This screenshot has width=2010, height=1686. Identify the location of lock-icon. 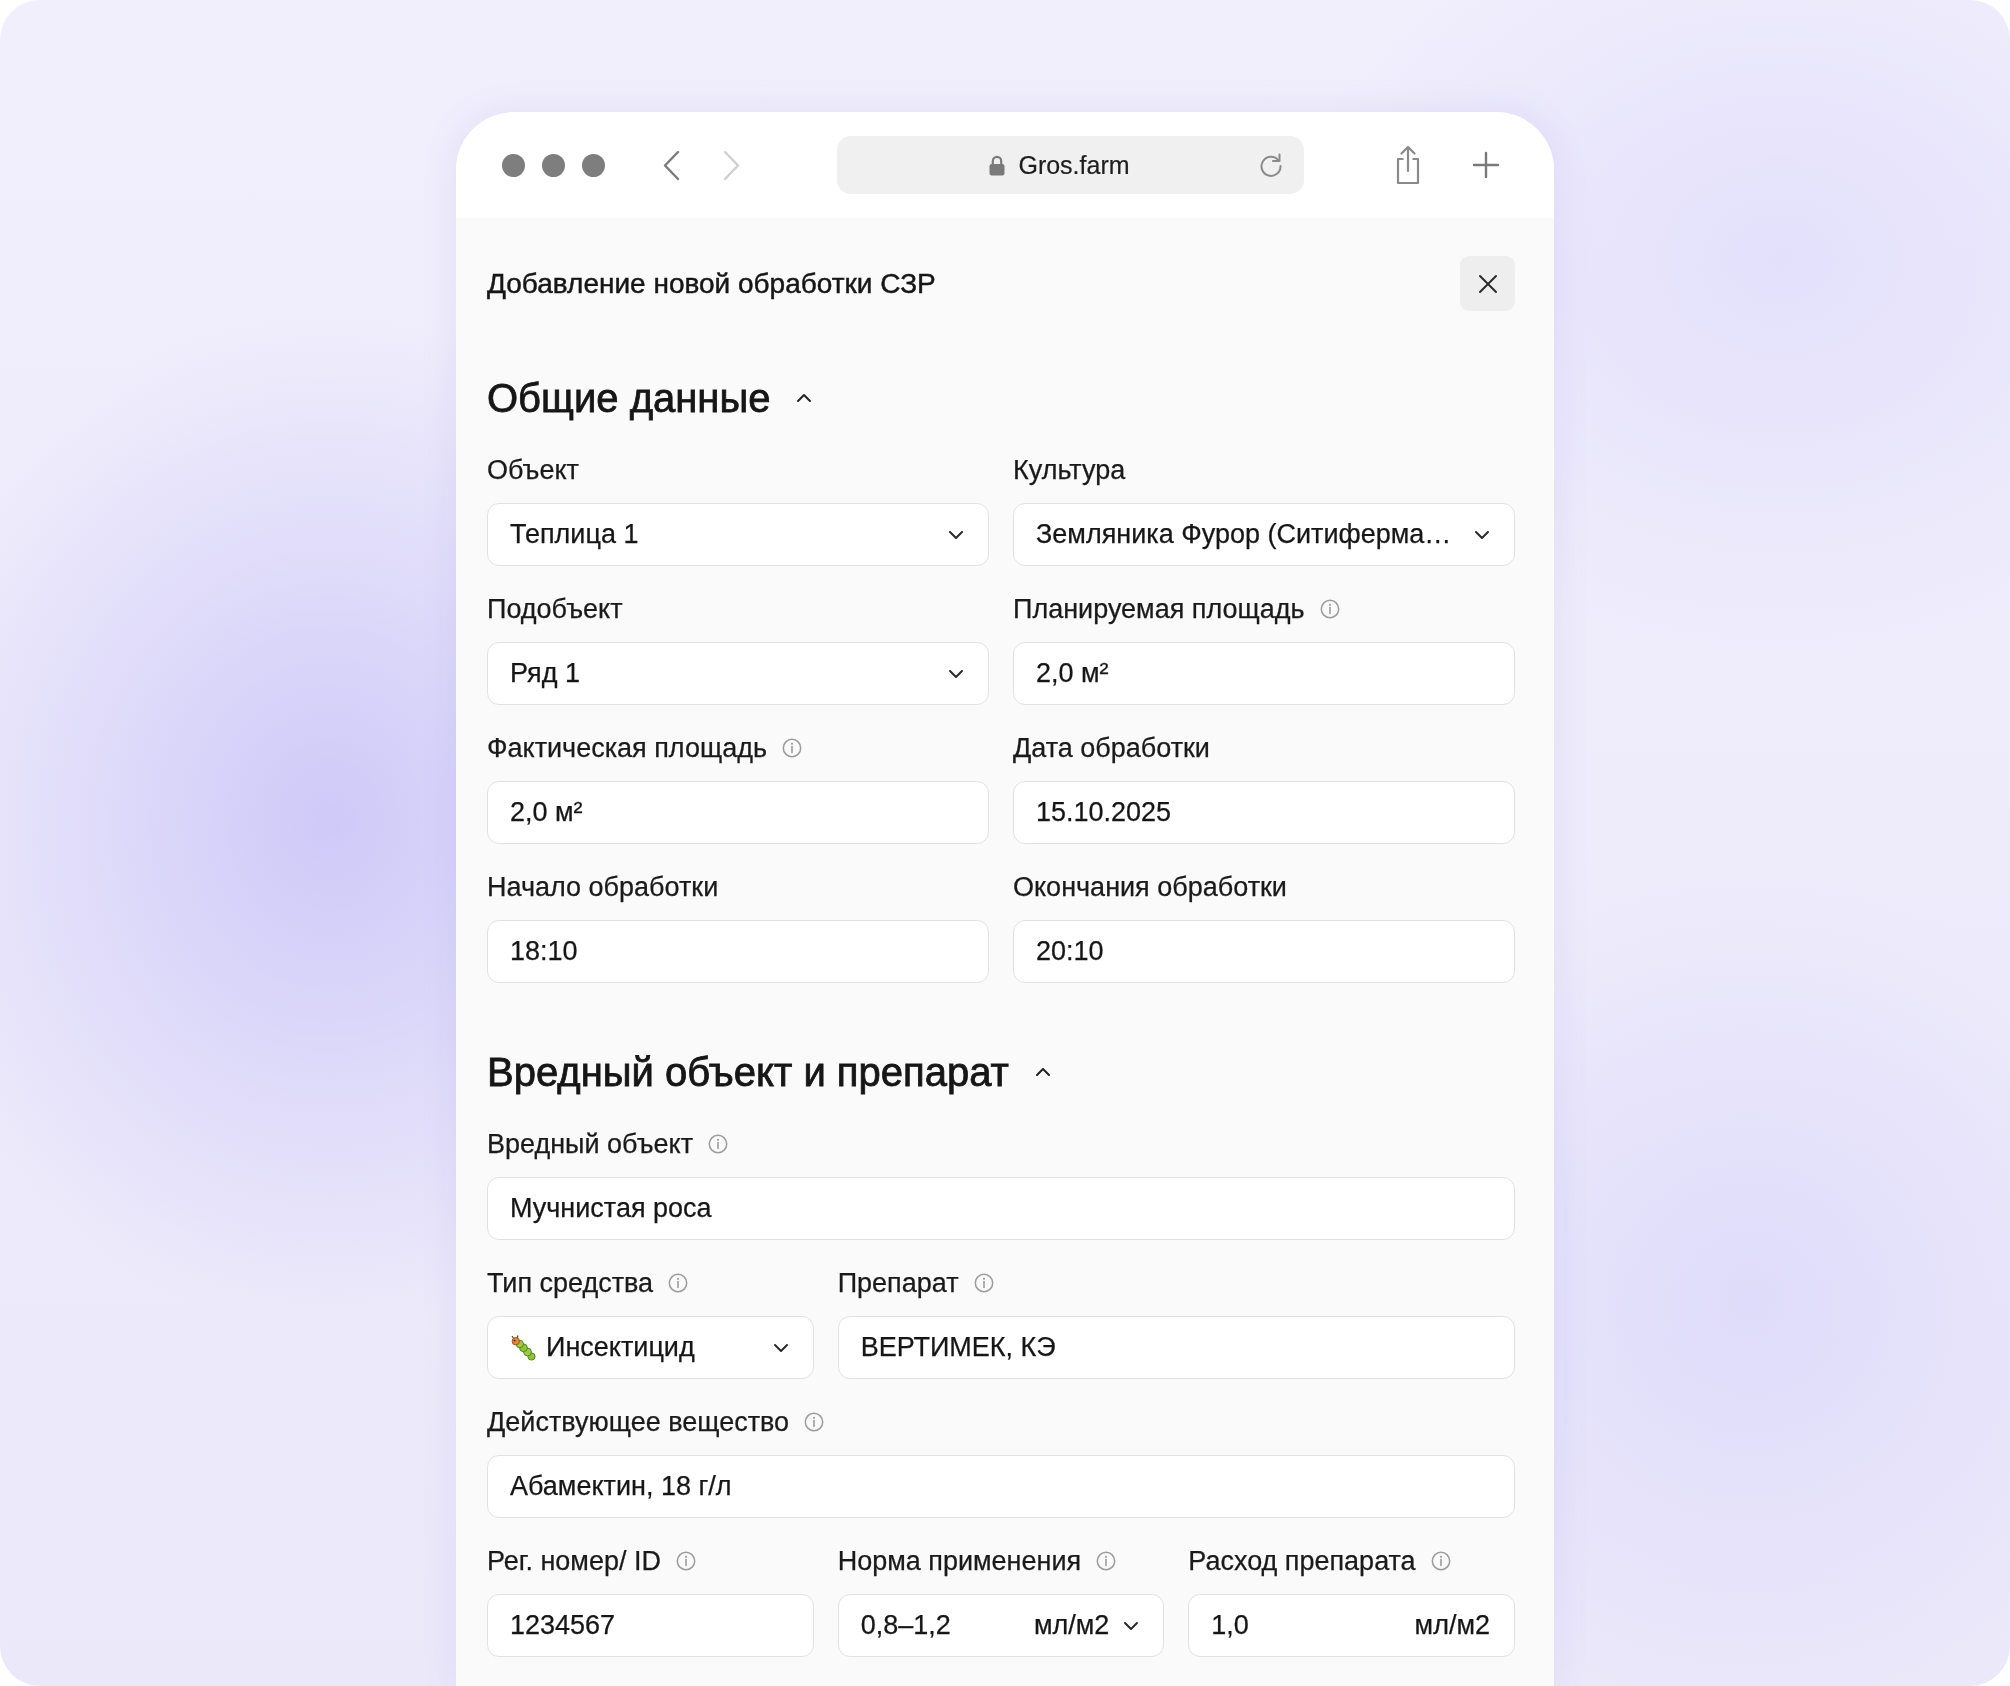
(997, 165).